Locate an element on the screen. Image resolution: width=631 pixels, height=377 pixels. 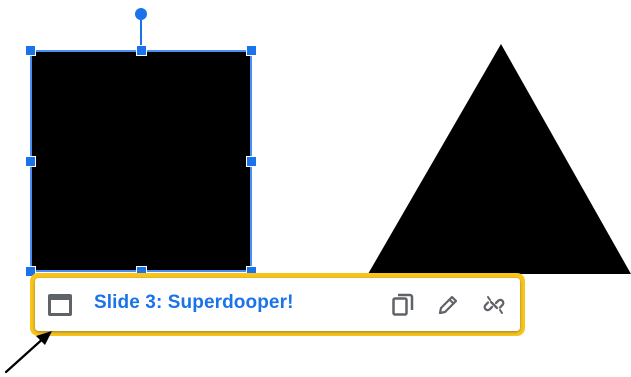
slide-link-label: Slide 3: Superdooper! is located at coordinates (194, 303).